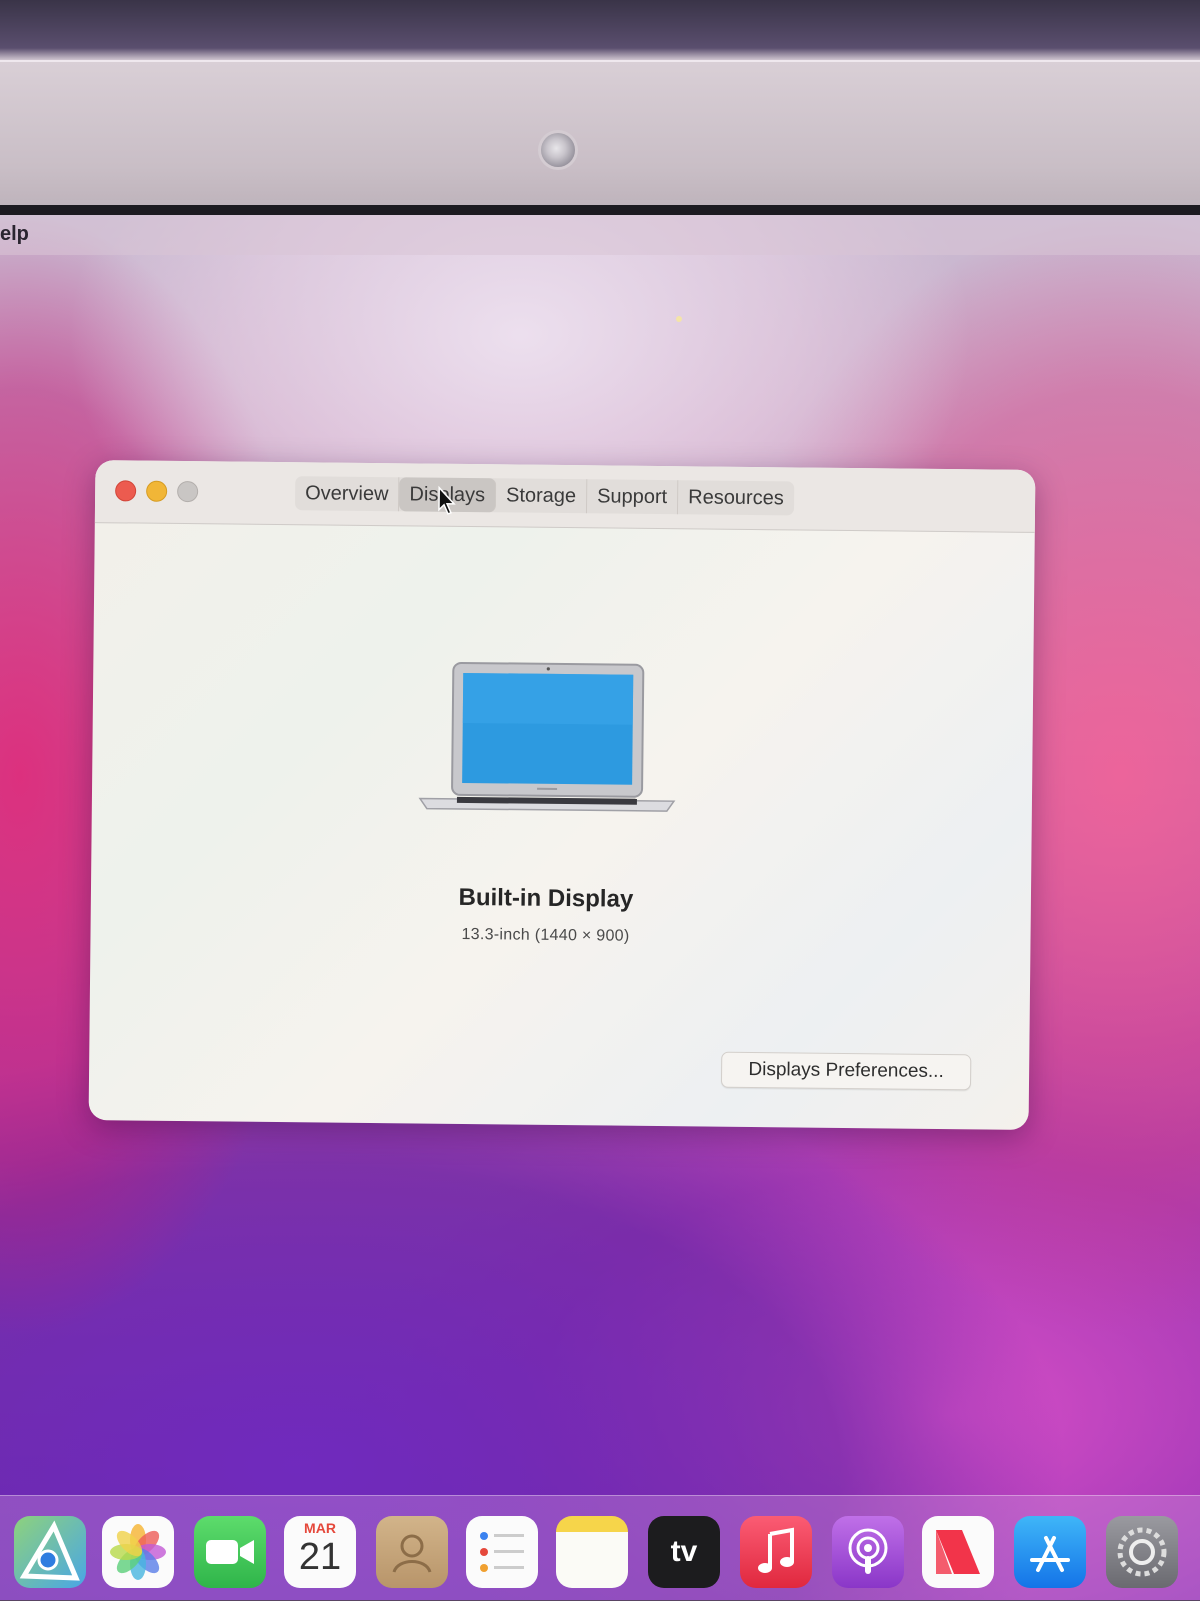  What do you see at coordinates (320, 1557) in the screenshot?
I see `calendar-day: 21` at bounding box center [320, 1557].